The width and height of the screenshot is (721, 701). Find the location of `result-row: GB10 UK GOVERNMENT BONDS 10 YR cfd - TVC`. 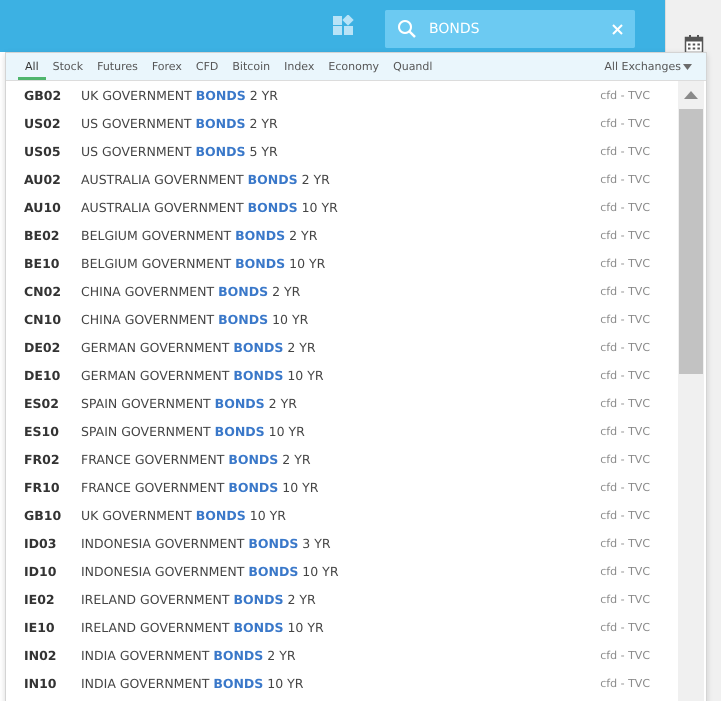

result-row: GB10 UK GOVERNMENT BONDS 10 YR cfd - TVC is located at coordinates (342, 515).